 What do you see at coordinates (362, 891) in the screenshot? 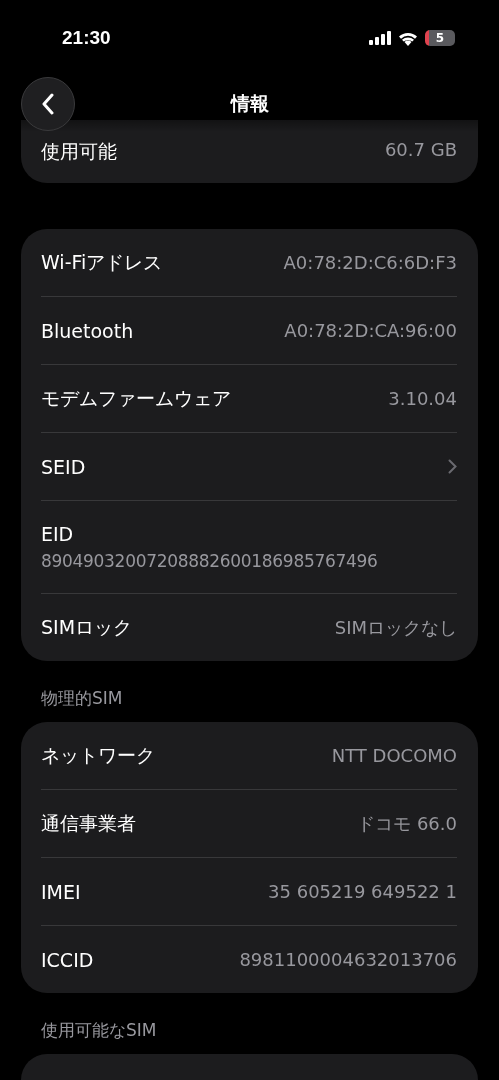
I see `row-value: 35 605219 649522 1` at bounding box center [362, 891].